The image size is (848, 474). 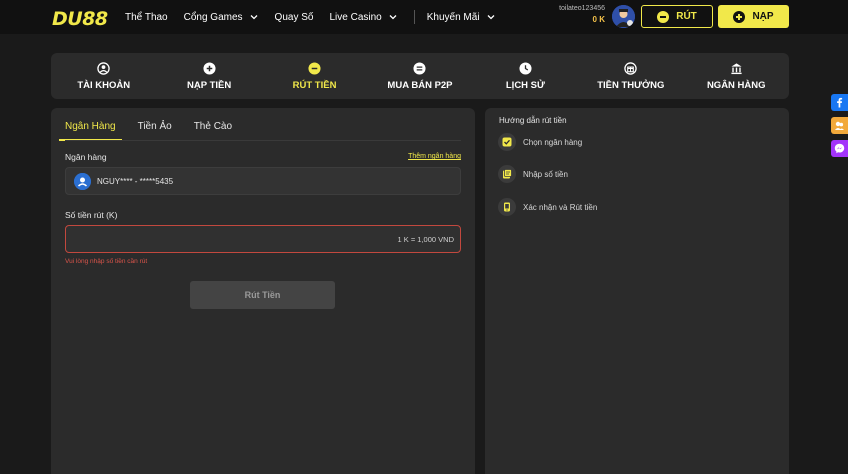 I want to click on tab-label: TIỀN THƯỞNG, so click(x=631, y=85).